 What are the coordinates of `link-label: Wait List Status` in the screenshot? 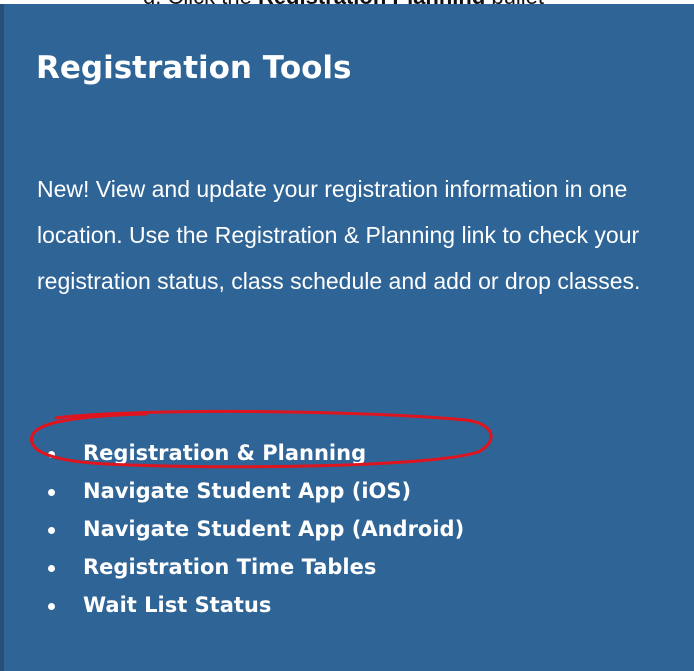 It's located at (177, 605).